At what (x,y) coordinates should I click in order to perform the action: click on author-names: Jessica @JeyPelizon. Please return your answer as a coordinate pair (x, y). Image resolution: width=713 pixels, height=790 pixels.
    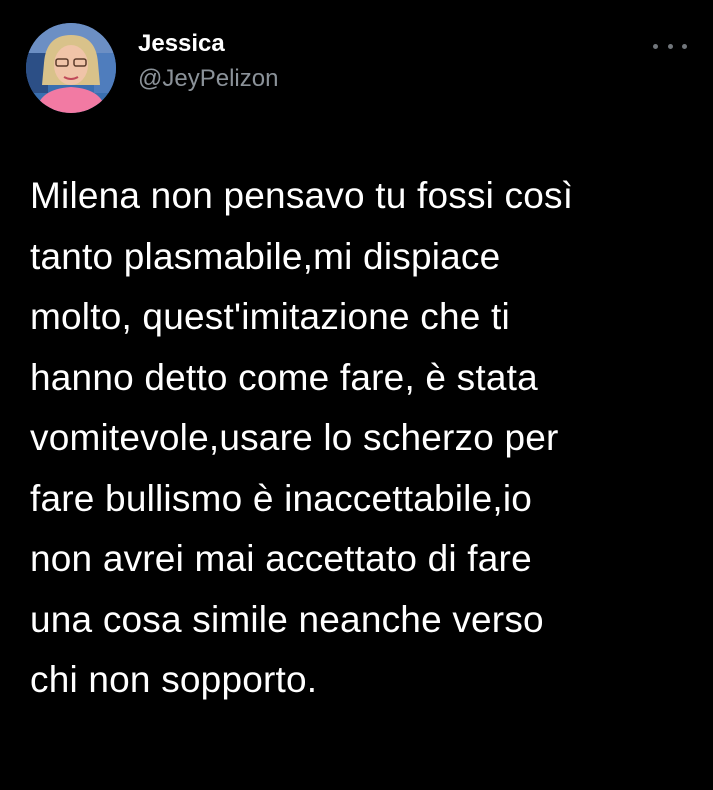
    Looking at the image, I should click on (208, 62).